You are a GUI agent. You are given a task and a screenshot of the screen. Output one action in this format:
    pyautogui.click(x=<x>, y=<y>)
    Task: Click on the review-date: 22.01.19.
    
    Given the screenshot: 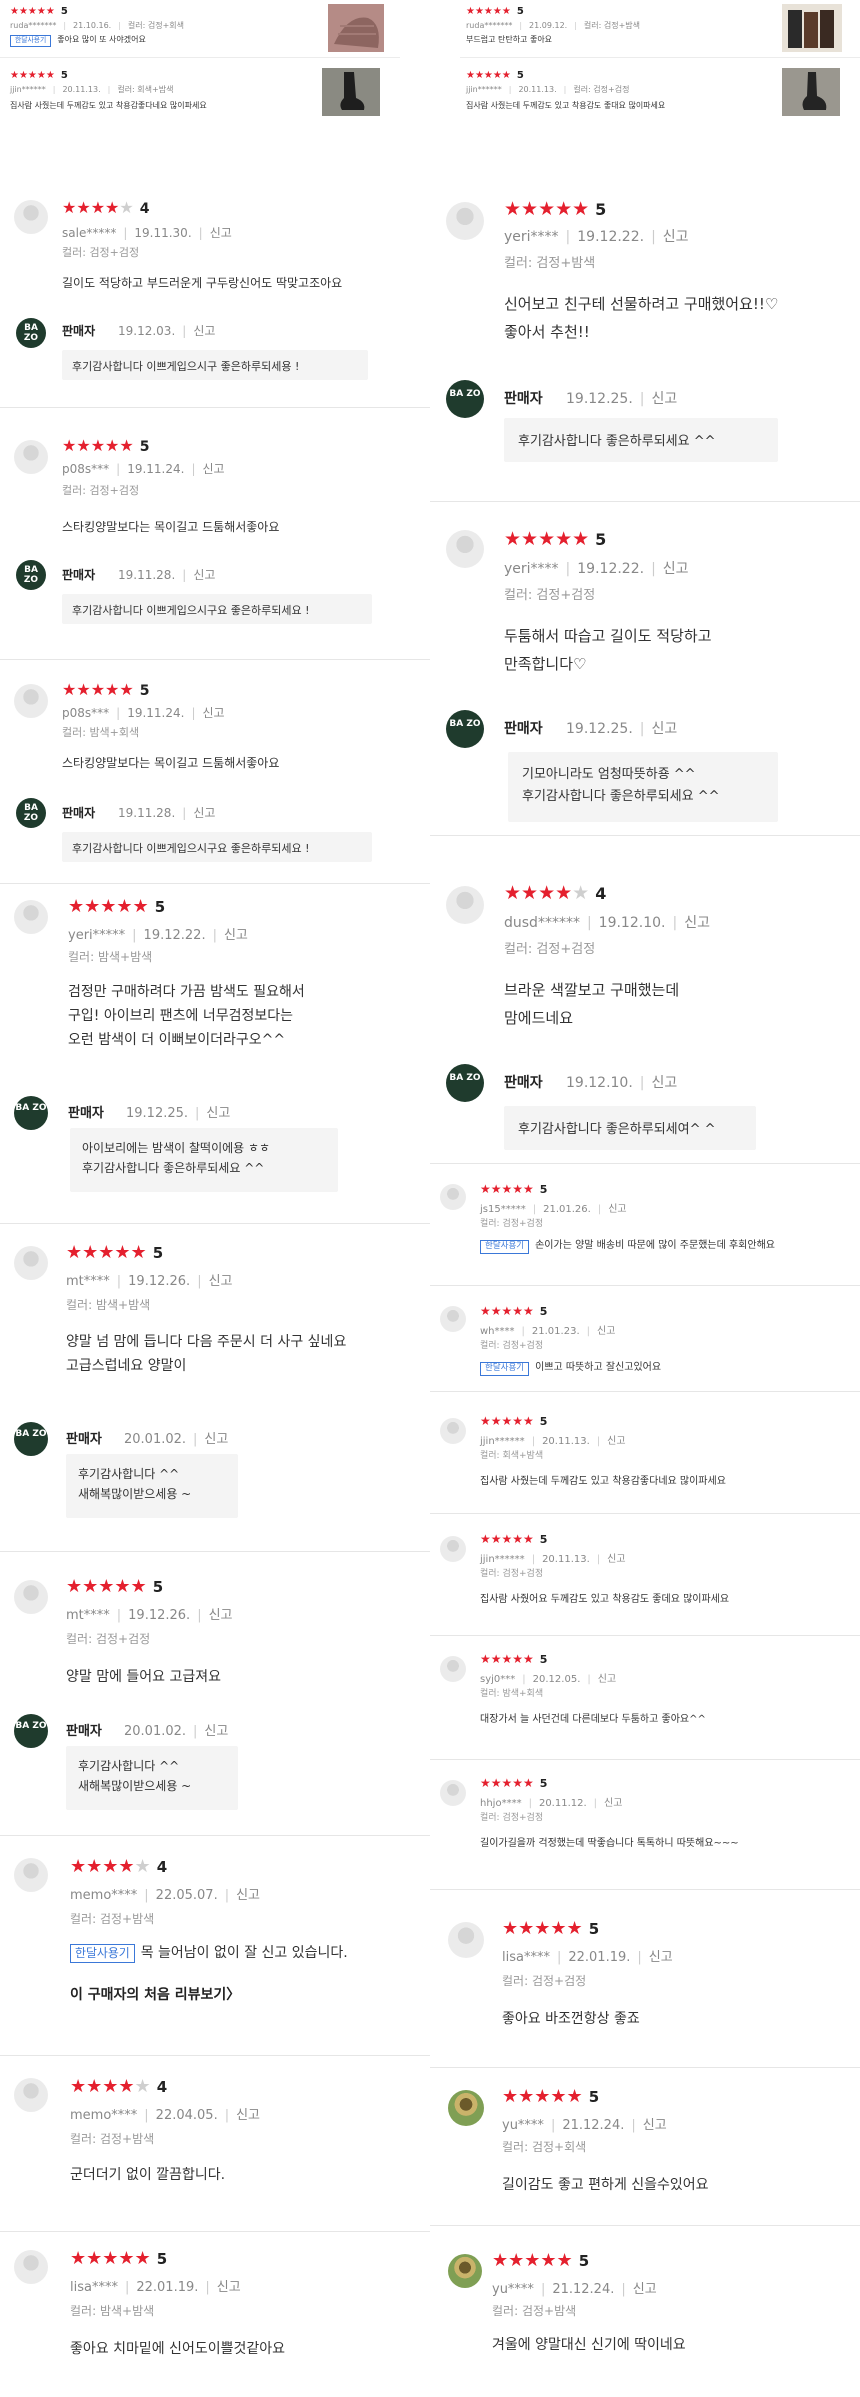 What is the action you would take?
    pyautogui.click(x=167, y=2287)
    